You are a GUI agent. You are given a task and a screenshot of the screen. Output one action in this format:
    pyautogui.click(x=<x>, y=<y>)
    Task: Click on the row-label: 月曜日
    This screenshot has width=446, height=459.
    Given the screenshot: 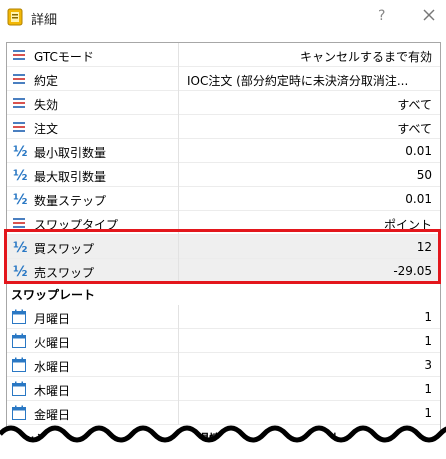 What is the action you would take?
    pyautogui.click(x=52, y=319)
    